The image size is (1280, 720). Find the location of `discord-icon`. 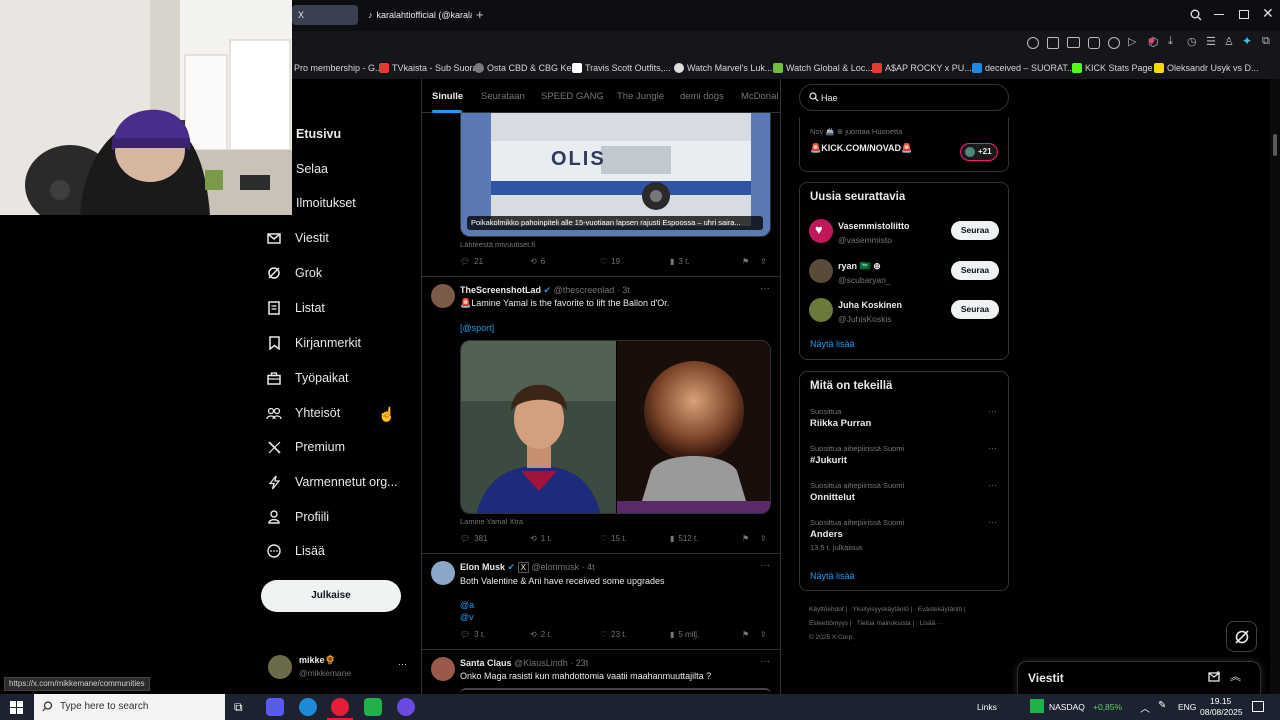

discord-icon is located at coordinates (406, 707).